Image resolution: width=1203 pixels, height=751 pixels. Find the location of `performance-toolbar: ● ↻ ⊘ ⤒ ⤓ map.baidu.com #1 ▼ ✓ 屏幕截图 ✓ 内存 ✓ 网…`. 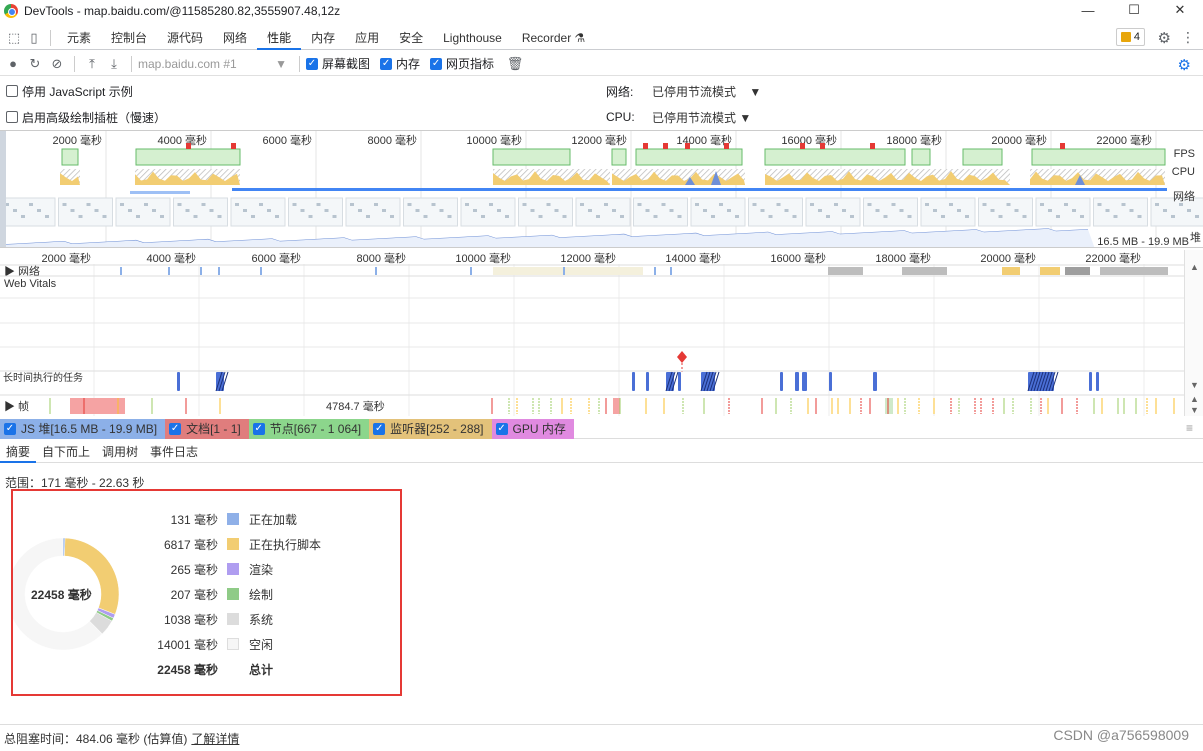

performance-toolbar: ● ↻ ⊘ ⤒ ⤓ map.baidu.com #1 ▼ ✓ 屏幕截图 ✓ 内存 ✓ 网… is located at coordinates (601, 64).